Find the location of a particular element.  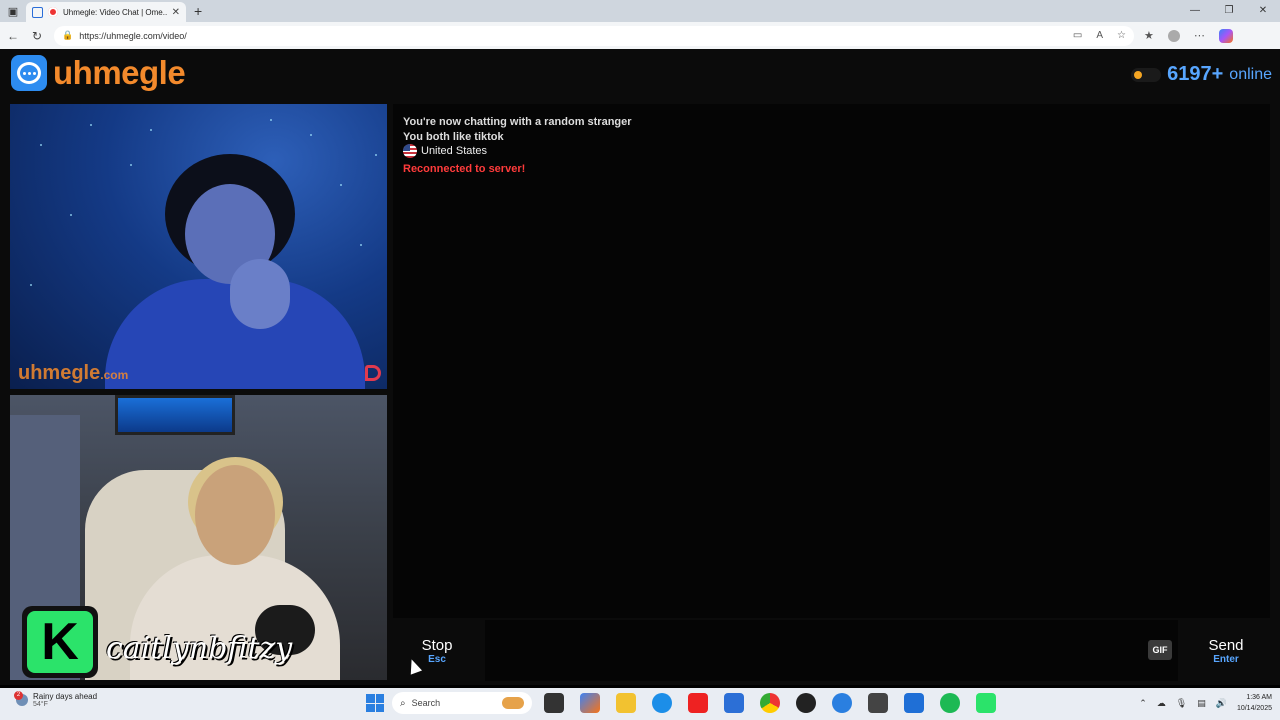

stop-shortcut: Esc is located at coordinates (437, 659).